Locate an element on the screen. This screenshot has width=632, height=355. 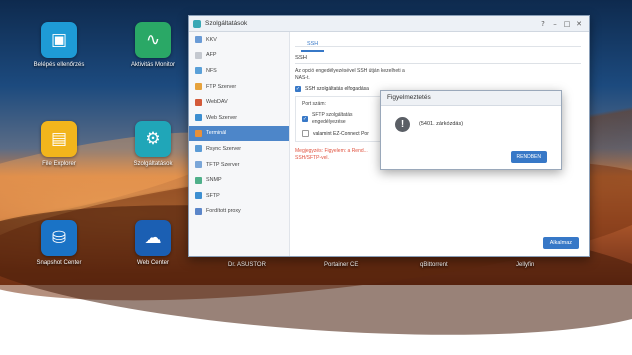
desktop-app-label: Szolgáltatások is located at coordinates (153, 164).